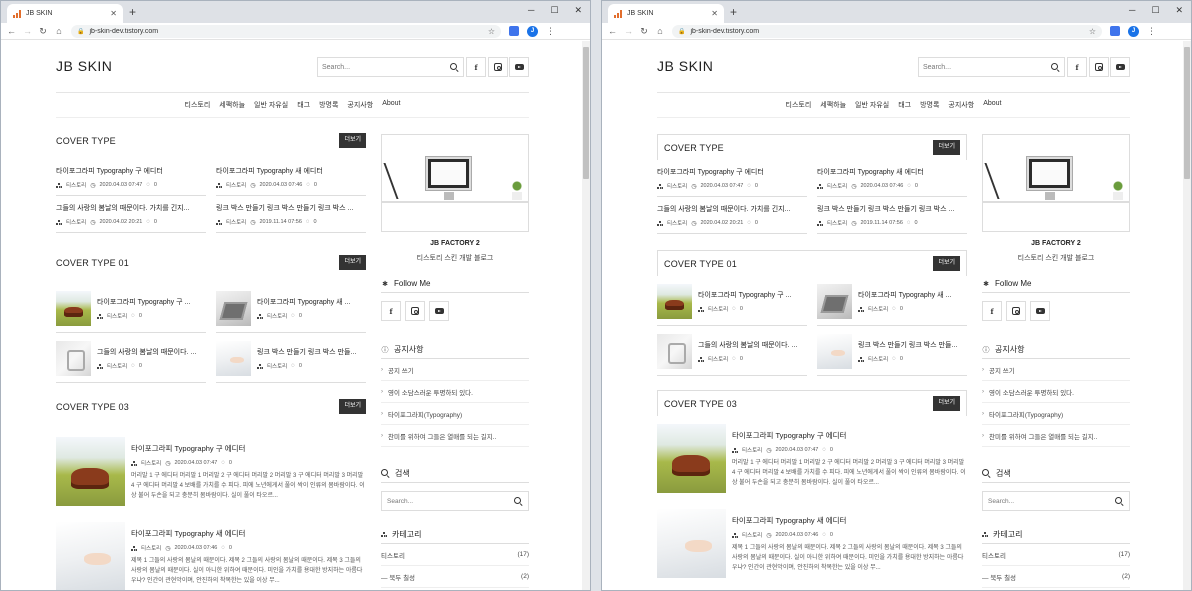  Describe the element at coordinates (644, 31) in the screenshot. I see `reload-icon: ↻` at that location.